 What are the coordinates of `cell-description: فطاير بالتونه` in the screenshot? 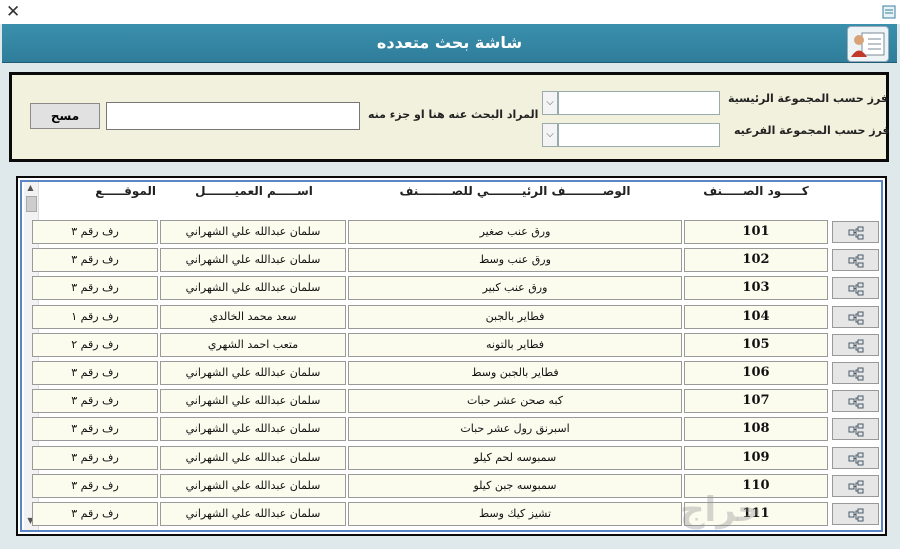 It's located at (515, 345).